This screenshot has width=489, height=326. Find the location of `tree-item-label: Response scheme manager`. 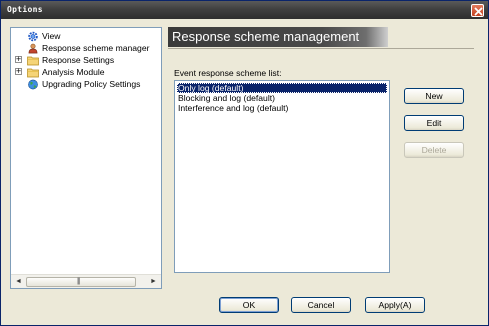

tree-item-label: Response scheme manager is located at coordinates (96, 48).